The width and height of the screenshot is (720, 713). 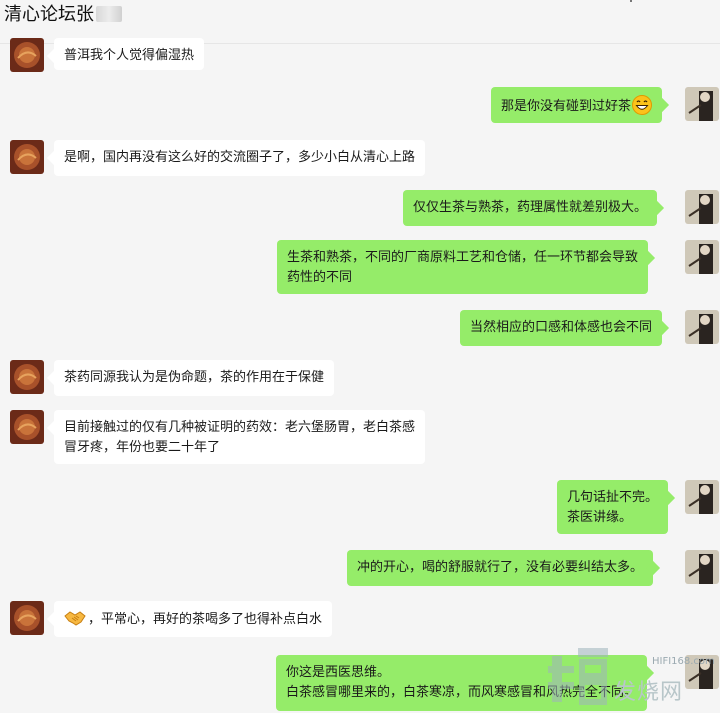 What do you see at coordinates (49, 14) in the screenshot?
I see `chat-title-text: 清心论坛张` at bounding box center [49, 14].